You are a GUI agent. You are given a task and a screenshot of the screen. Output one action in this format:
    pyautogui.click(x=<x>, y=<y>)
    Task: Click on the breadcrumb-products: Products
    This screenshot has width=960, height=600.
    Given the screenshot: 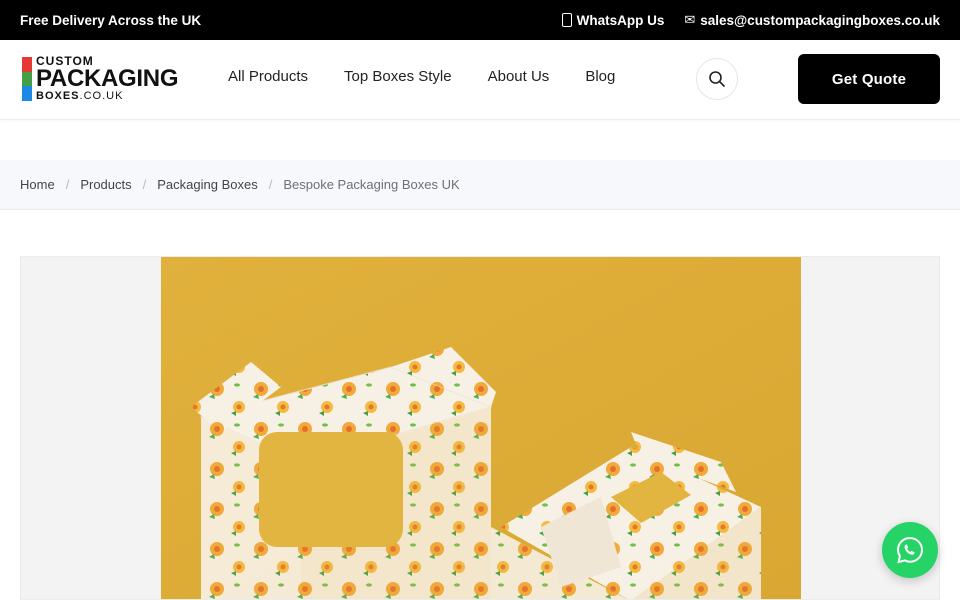 What is the action you would take?
    pyautogui.click(x=105, y=184)
    